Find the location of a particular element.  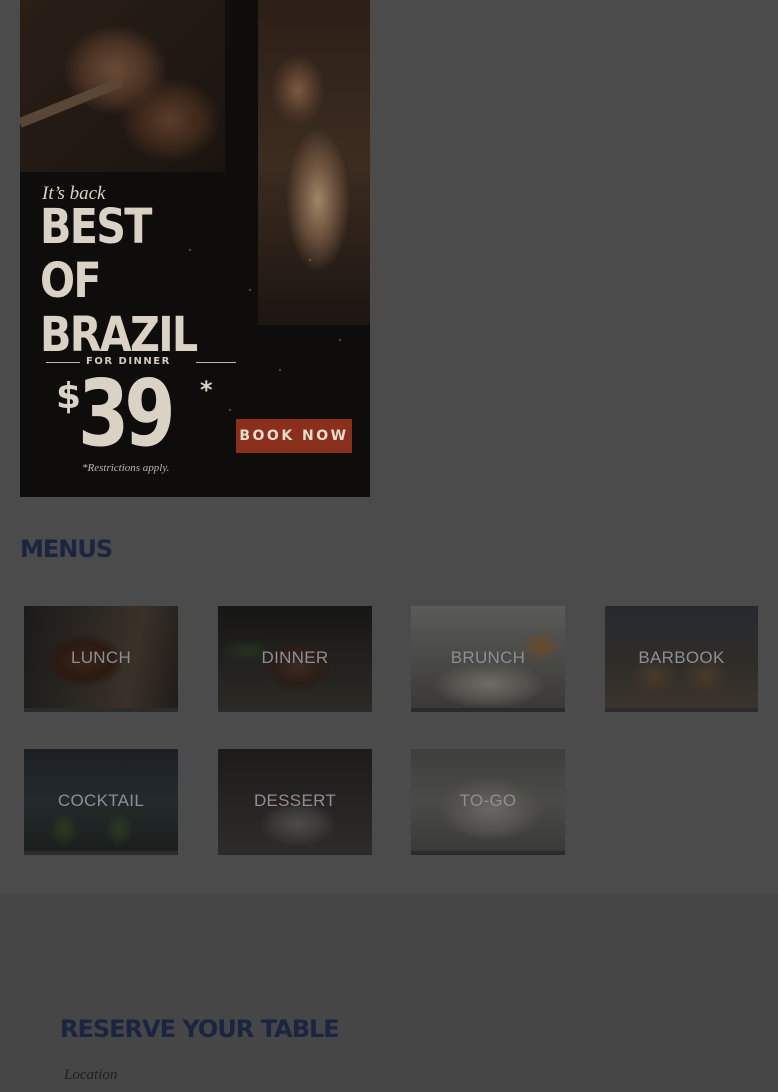

menu-tile-label: TO-GO is located at coordinates (488, 800).